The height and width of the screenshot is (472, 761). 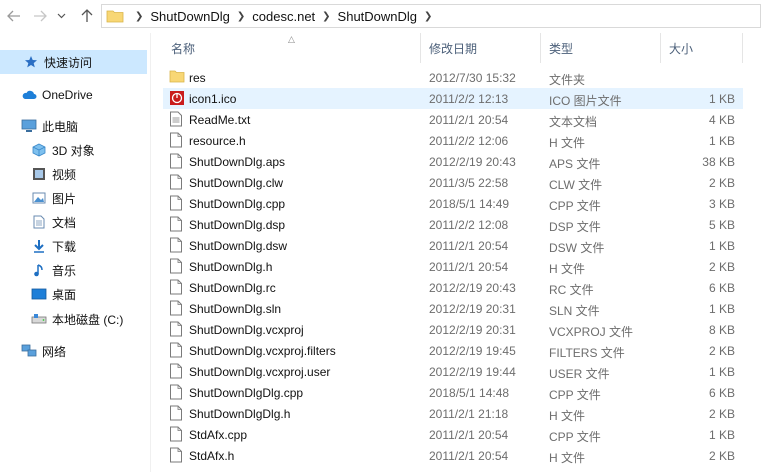 What do you see at coordinates (469, 414) in the screenshot?
I see `file-modified-date: 2011/2/1 21:18` at bounding box center [469, 414].